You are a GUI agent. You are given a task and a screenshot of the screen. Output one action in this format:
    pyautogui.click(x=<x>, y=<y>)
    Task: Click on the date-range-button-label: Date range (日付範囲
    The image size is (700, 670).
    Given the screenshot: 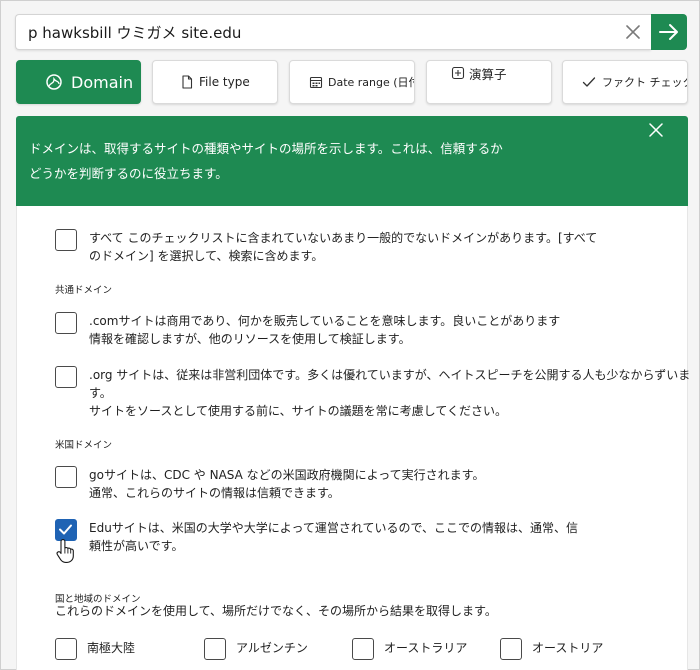 What is the action you would take?
    pyautogui.click(x=371, y=82)
    